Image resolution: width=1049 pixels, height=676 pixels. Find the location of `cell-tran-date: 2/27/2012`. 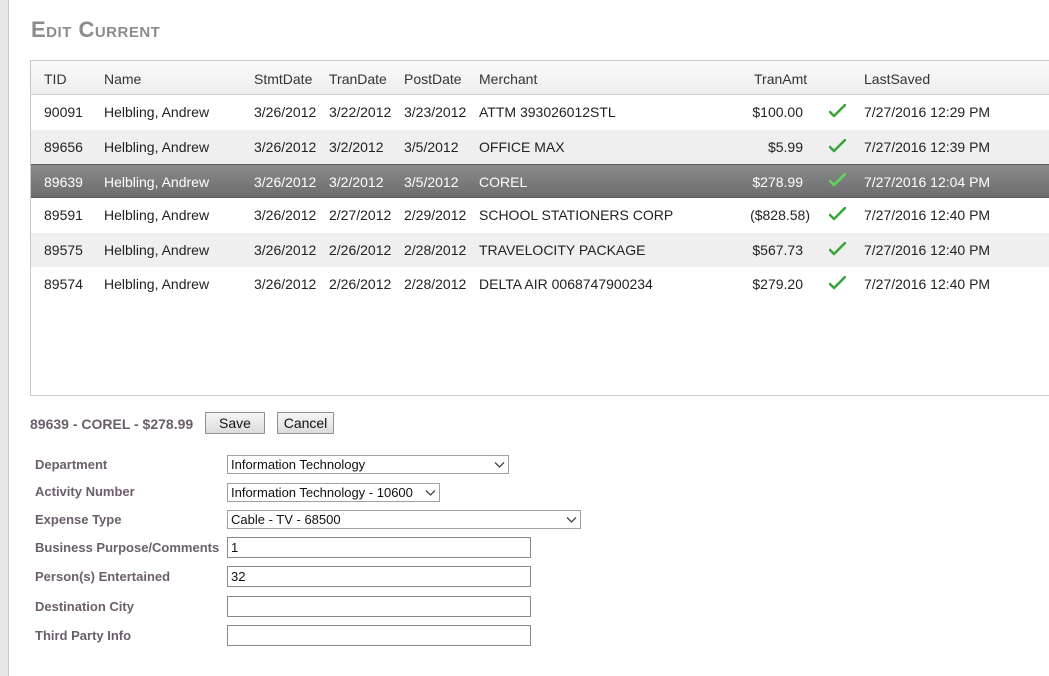

cell-tran-date: 2/27/2012 is located at coordinates (360, 215).